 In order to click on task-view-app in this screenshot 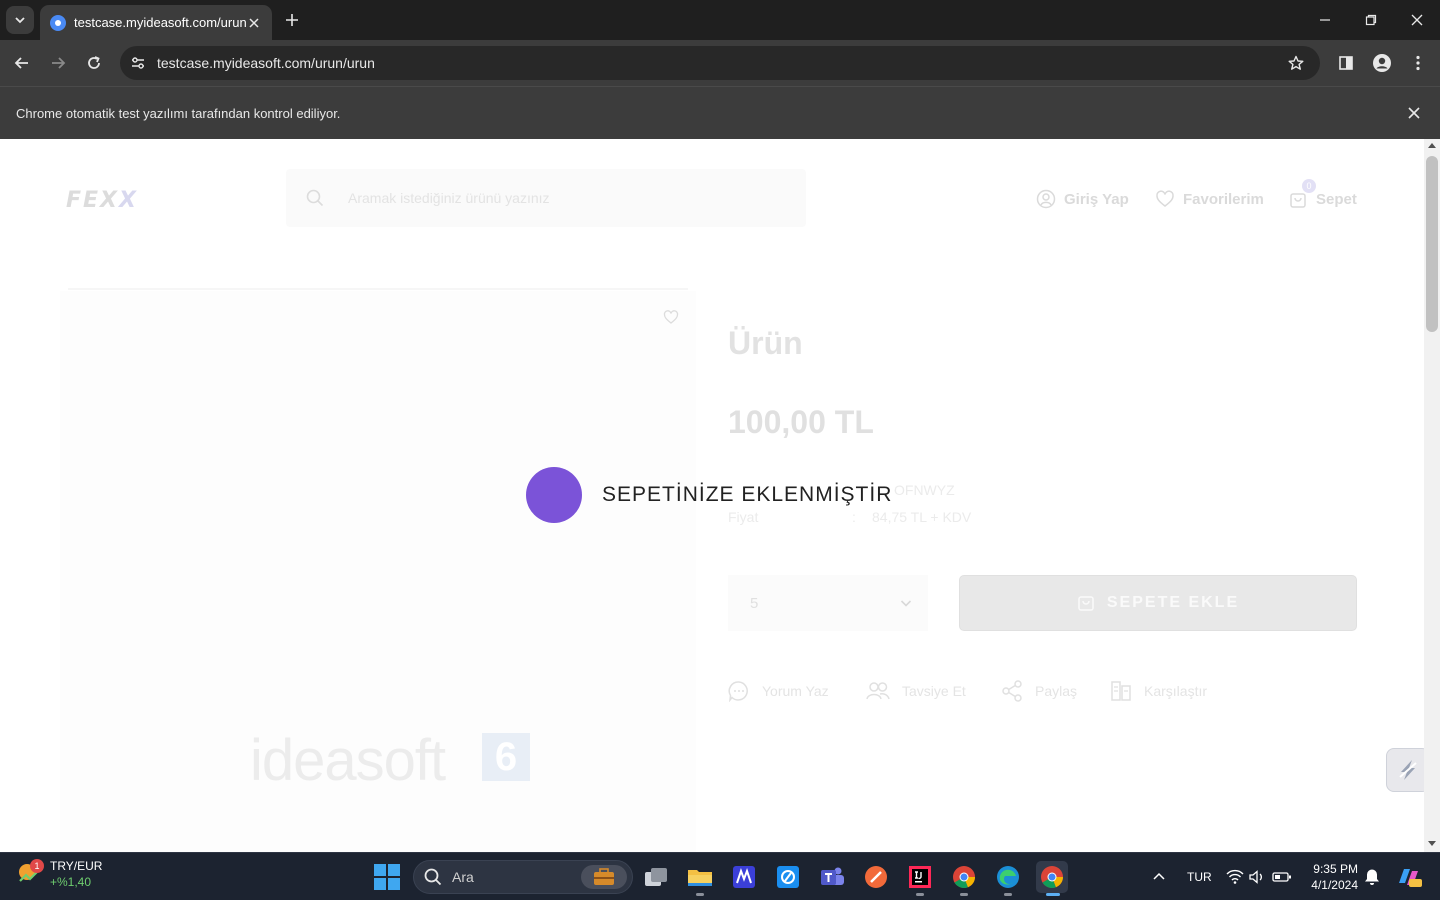, I will do `click(656, 877)`.